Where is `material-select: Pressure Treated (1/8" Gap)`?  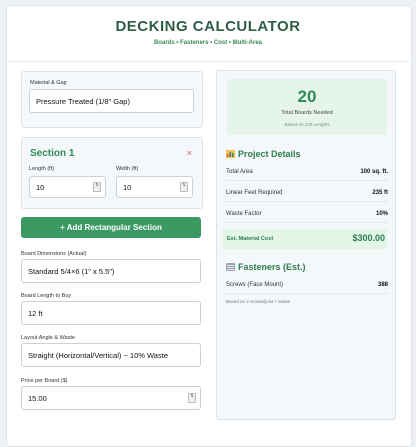
material-select: Pressure Treated (1/8" Gap) is located at coordinates (111, 101).